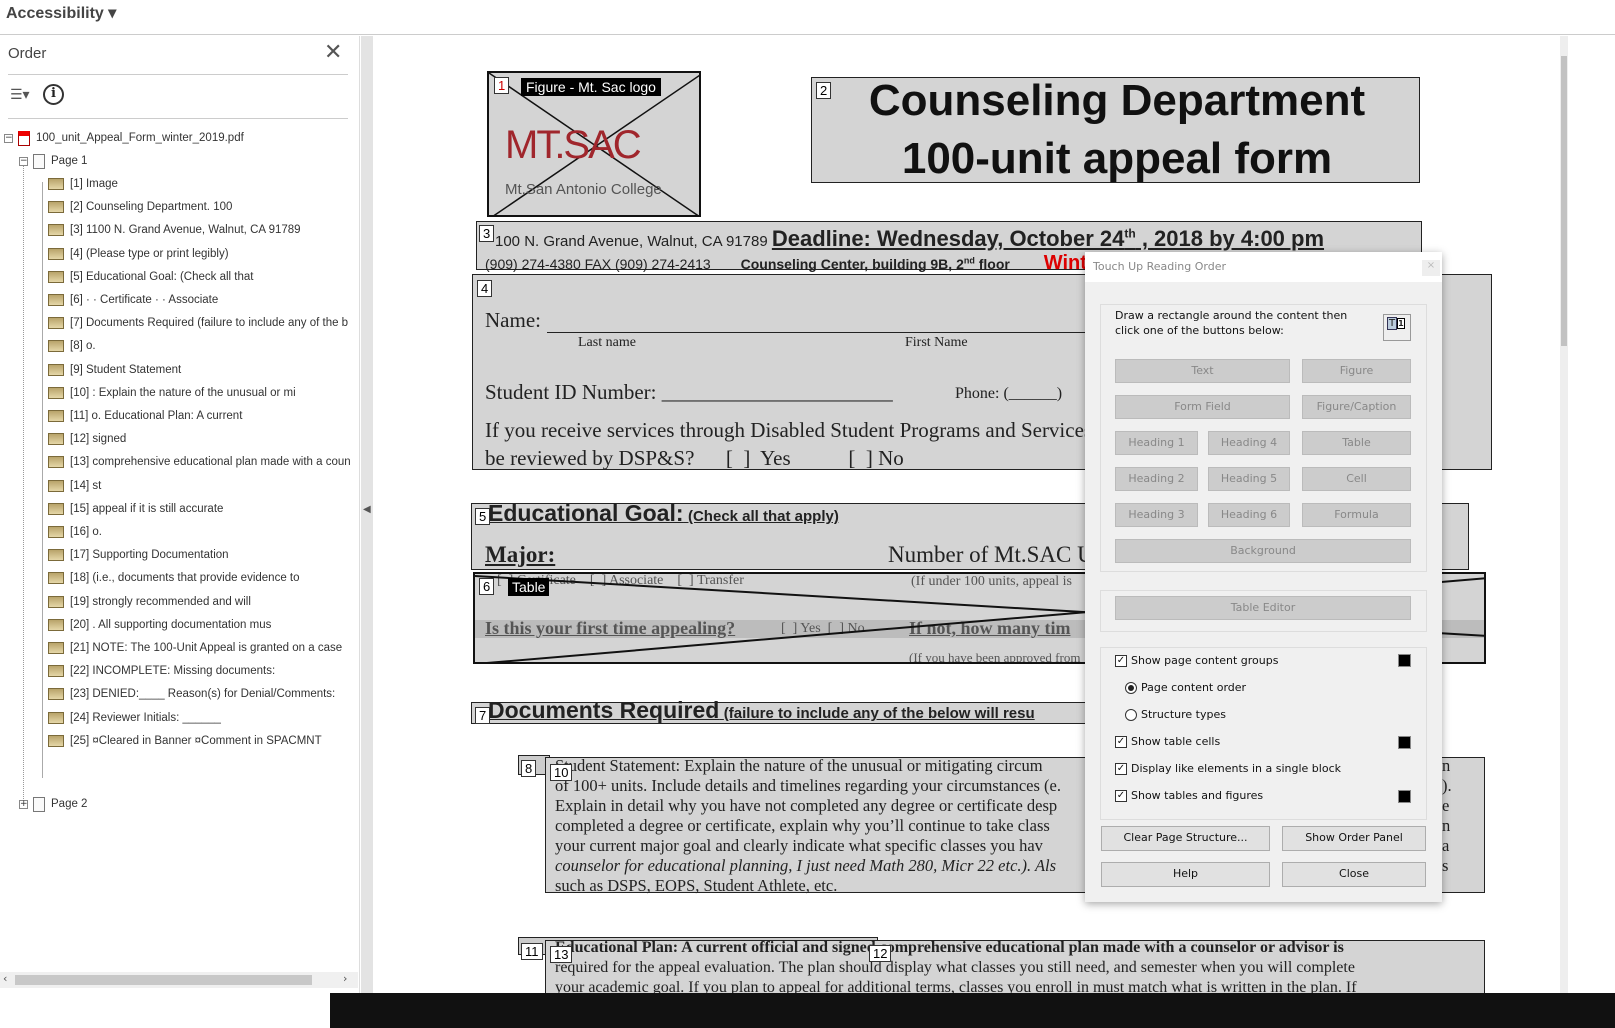 This screenshot has width=1615, height=1028. What do you see at coordinates (1196, 660) in the screenshot?
I see `show-page-content-groups-checkbox: ✓ Show page content groups` at bounding box center [1196, 660].